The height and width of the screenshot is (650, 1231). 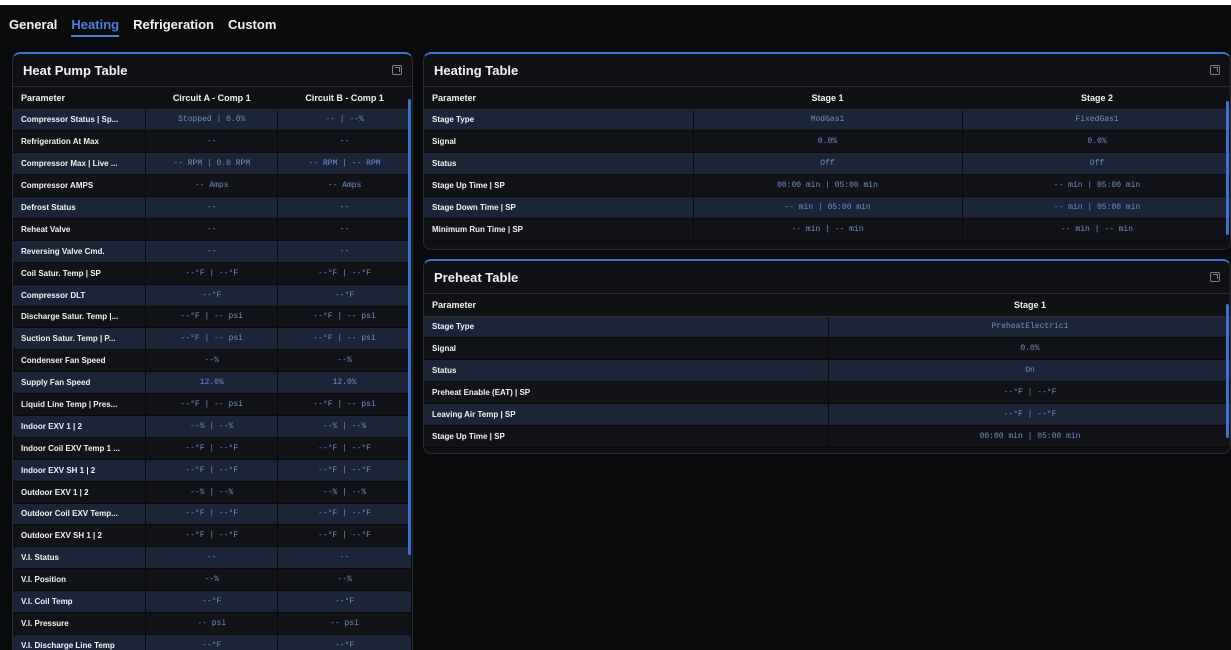 What do you see at coordinates (827, 277) in the screenshot?
I see `preheat-panel-header: Preheat Table` at bounding box center [827, 277].